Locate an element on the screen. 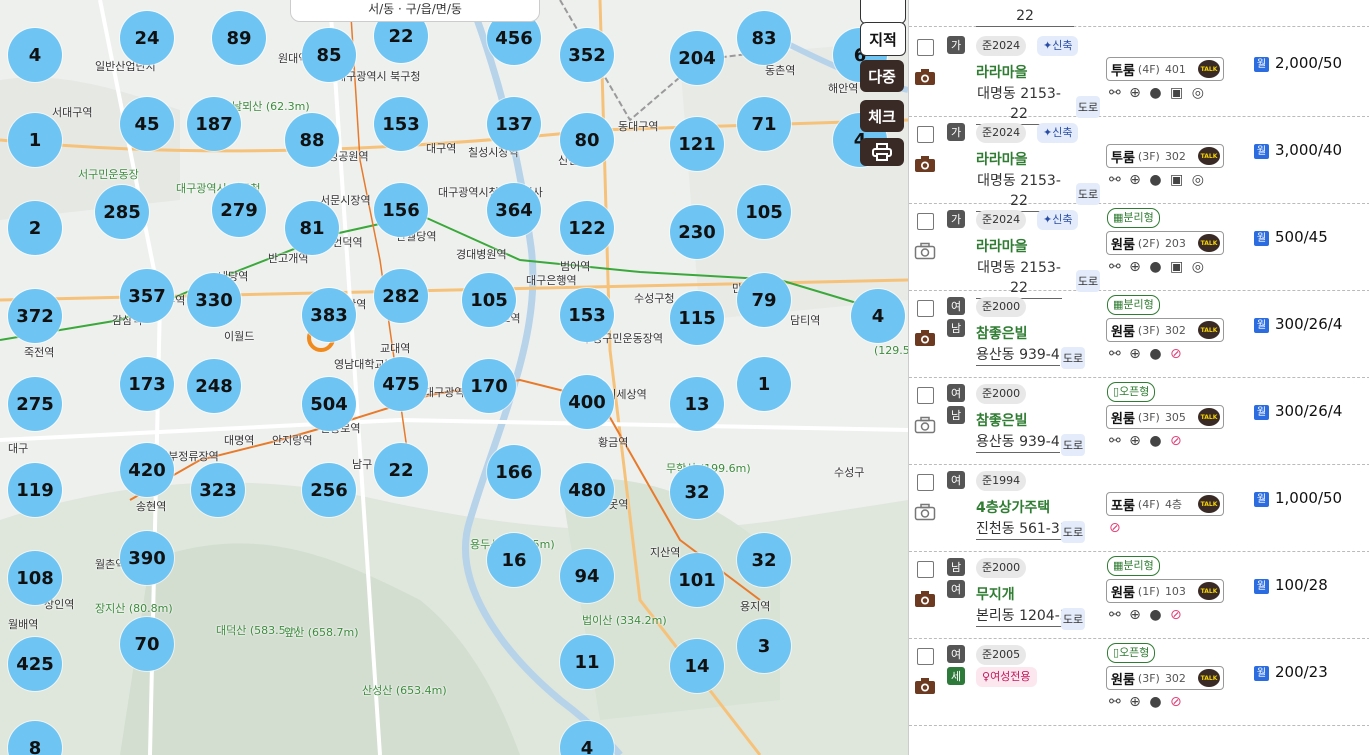 Image resolution: width=1369 pixels, height=755 pixels. map-cluster-marker: 204 is located at coordinates (697, 58).